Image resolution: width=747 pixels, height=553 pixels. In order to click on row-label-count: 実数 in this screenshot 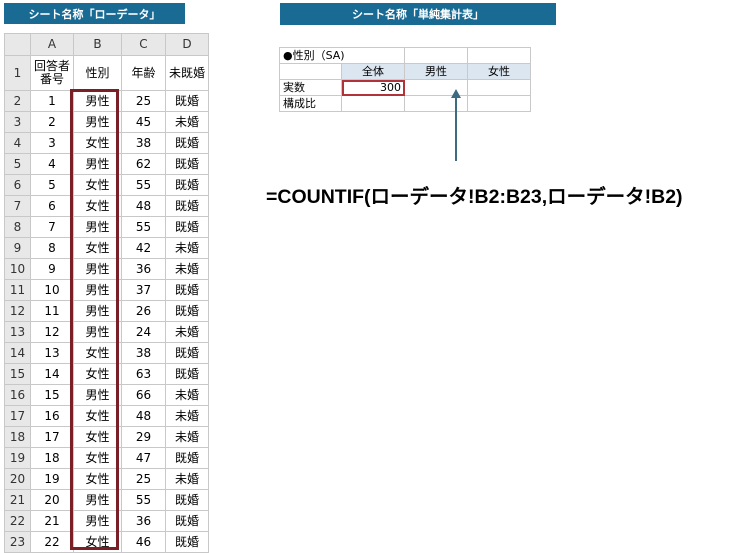, I will do `click(310, 87)`.